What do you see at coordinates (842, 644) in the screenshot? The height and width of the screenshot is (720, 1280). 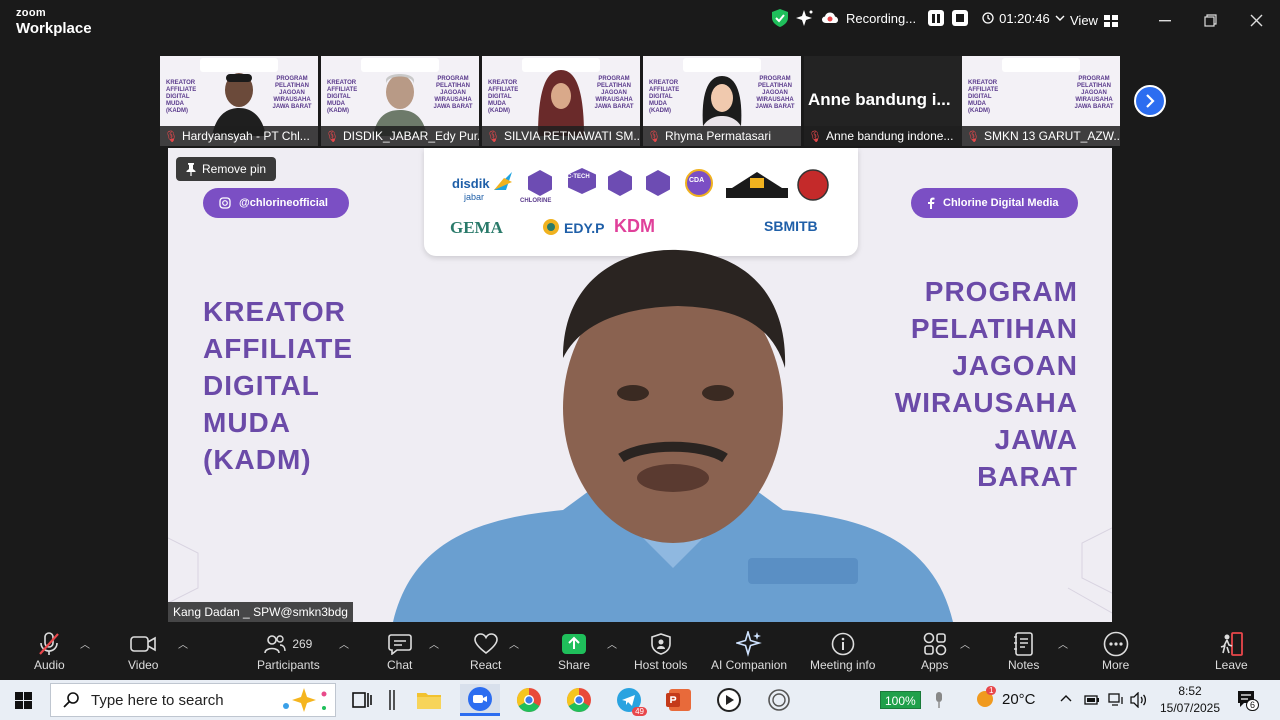 I see `info-icon` at bounding box center [842, 644].